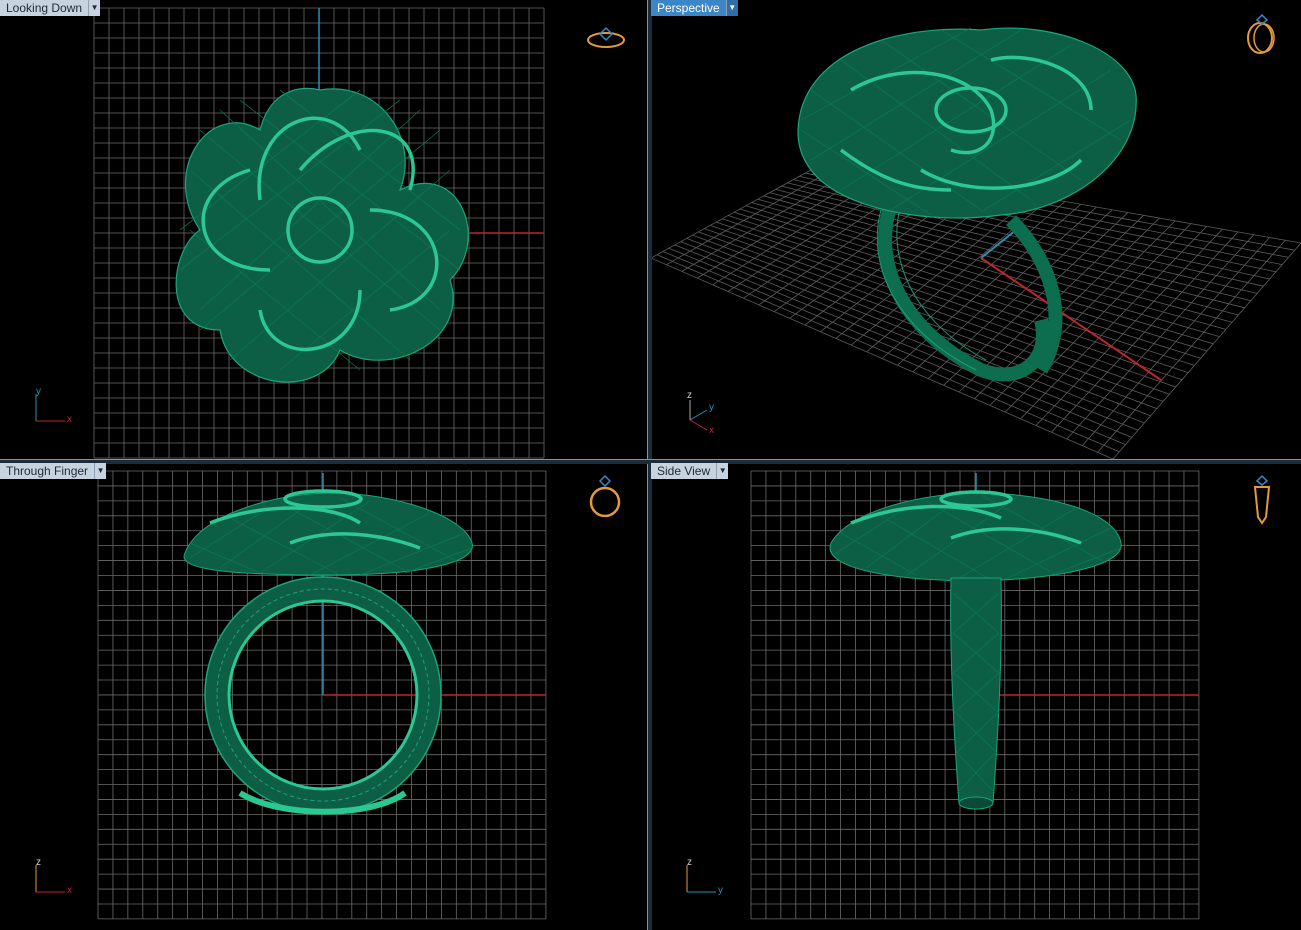 The height and width of the screenshot is (930, 1301). Describe the element at coordinates (711, 407) in the screenshot. I see `axis-label-diagonal: y` at that location.